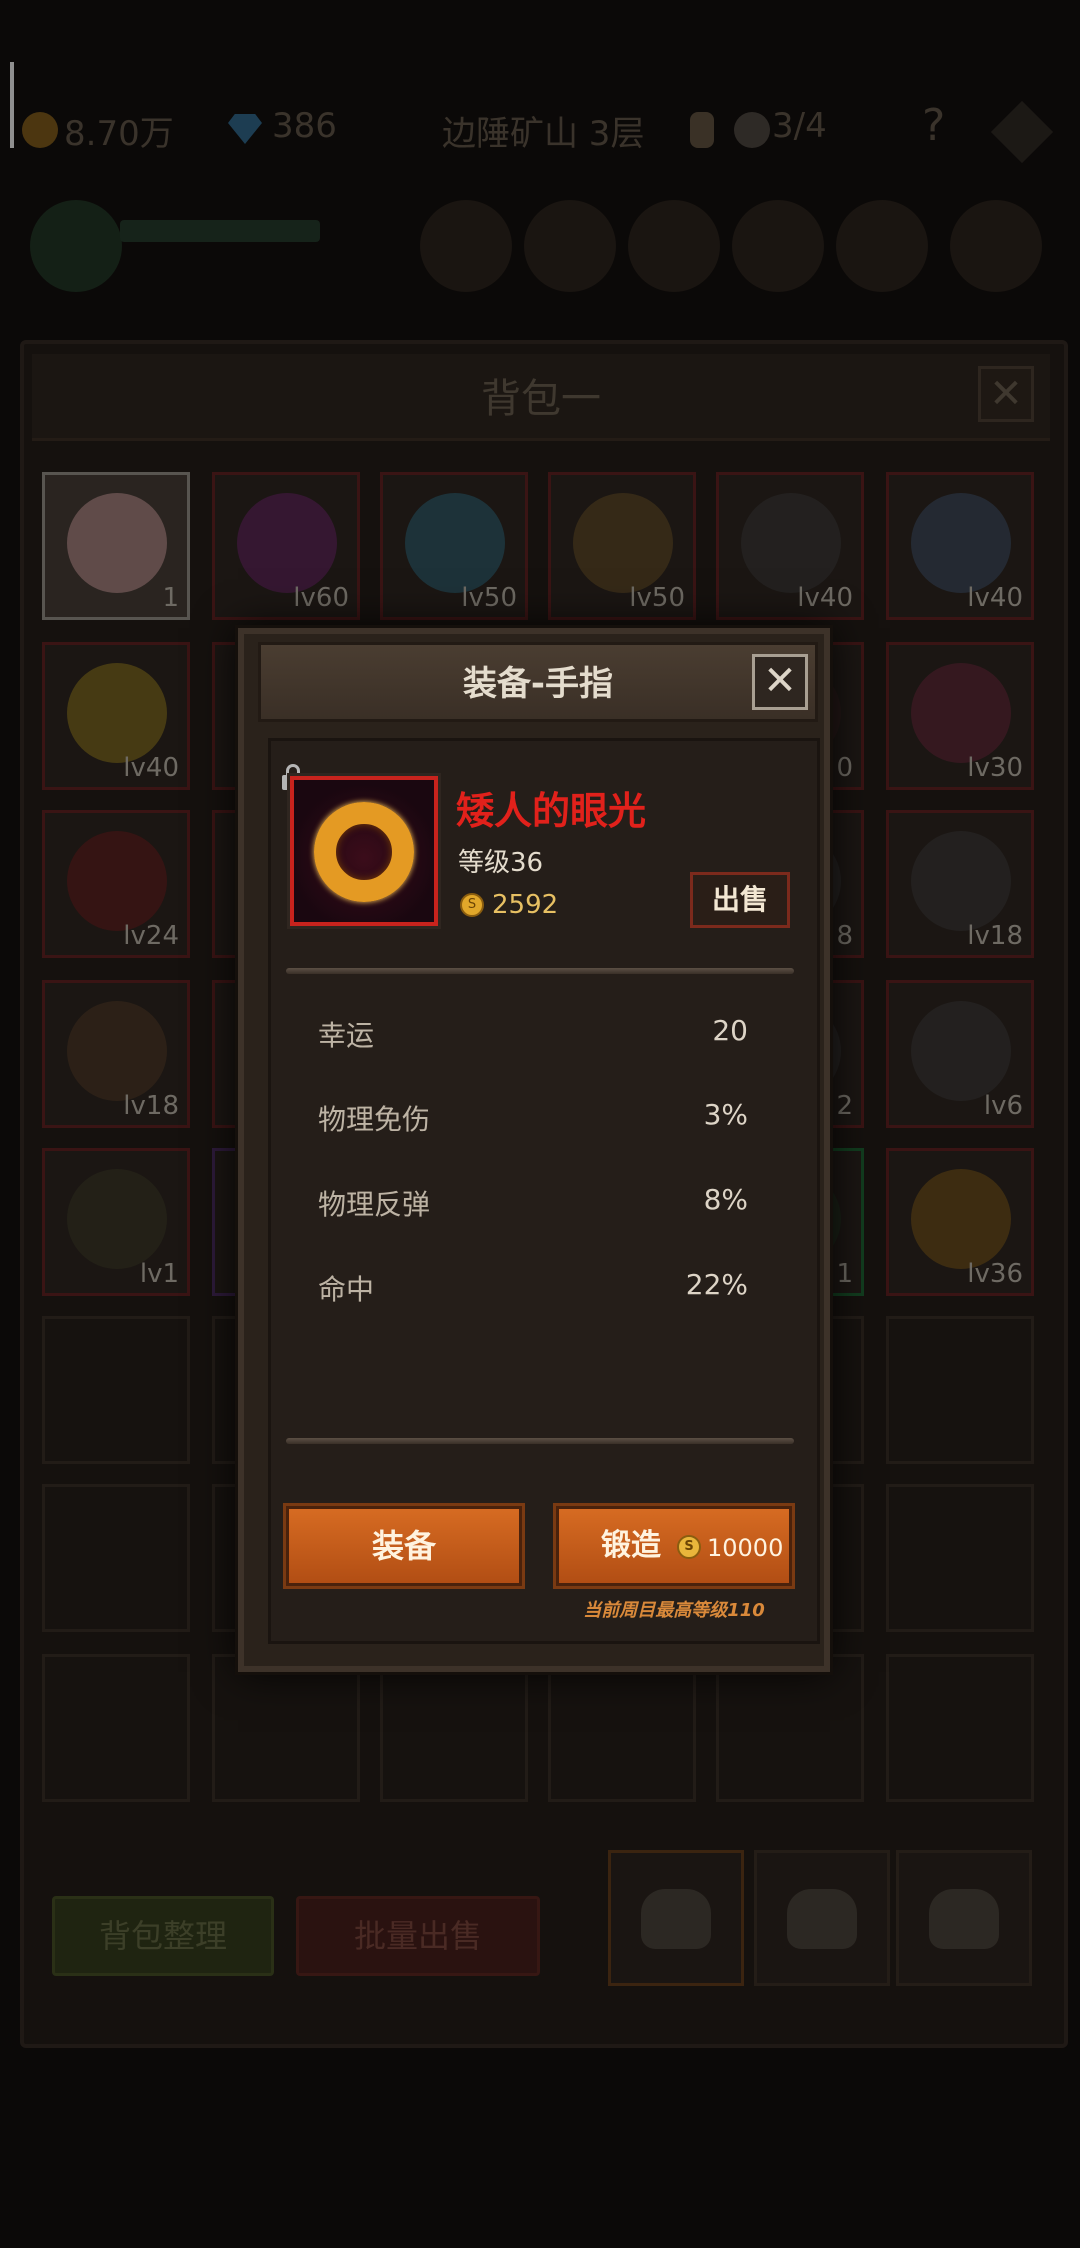 The image size is (1080, 2248). I want to click on inventory-slot: 1, so click(116, 546).